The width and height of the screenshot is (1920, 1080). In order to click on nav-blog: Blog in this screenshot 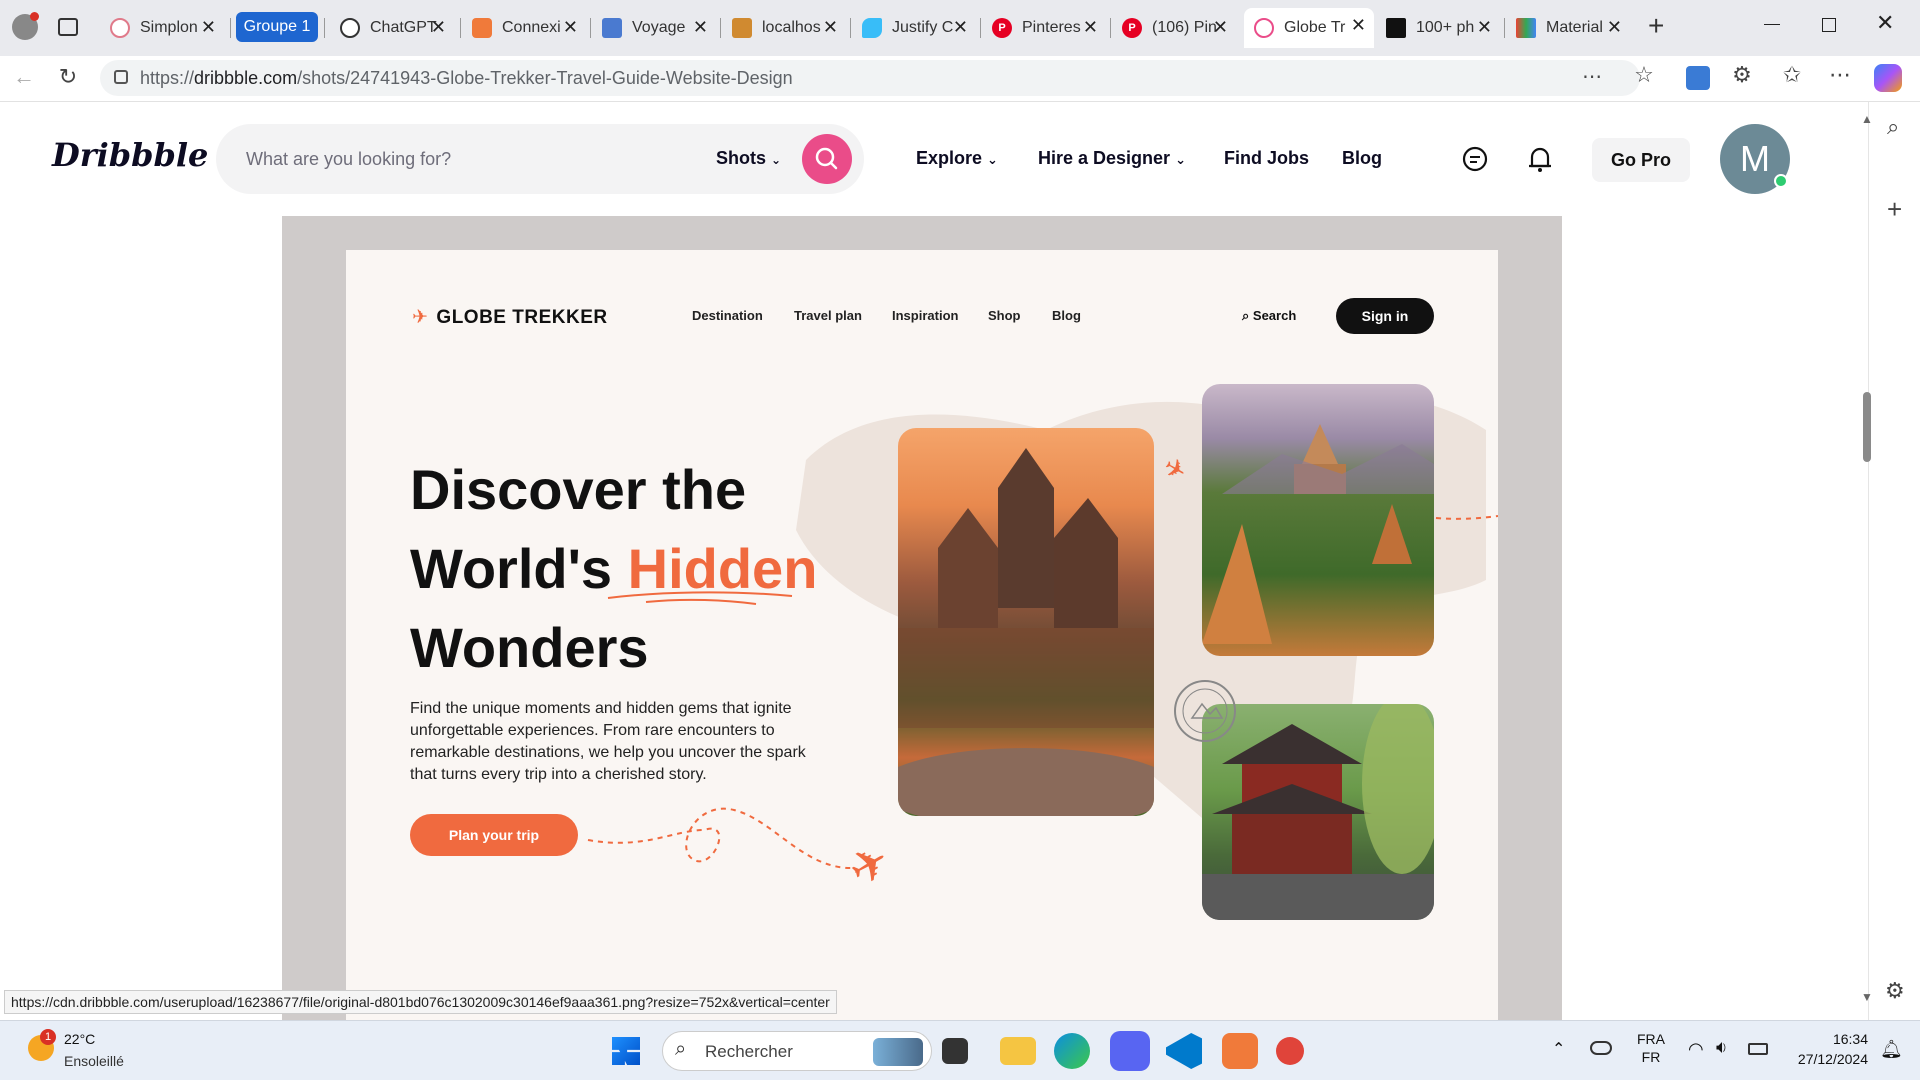, I will do `click(1362, 158)`.